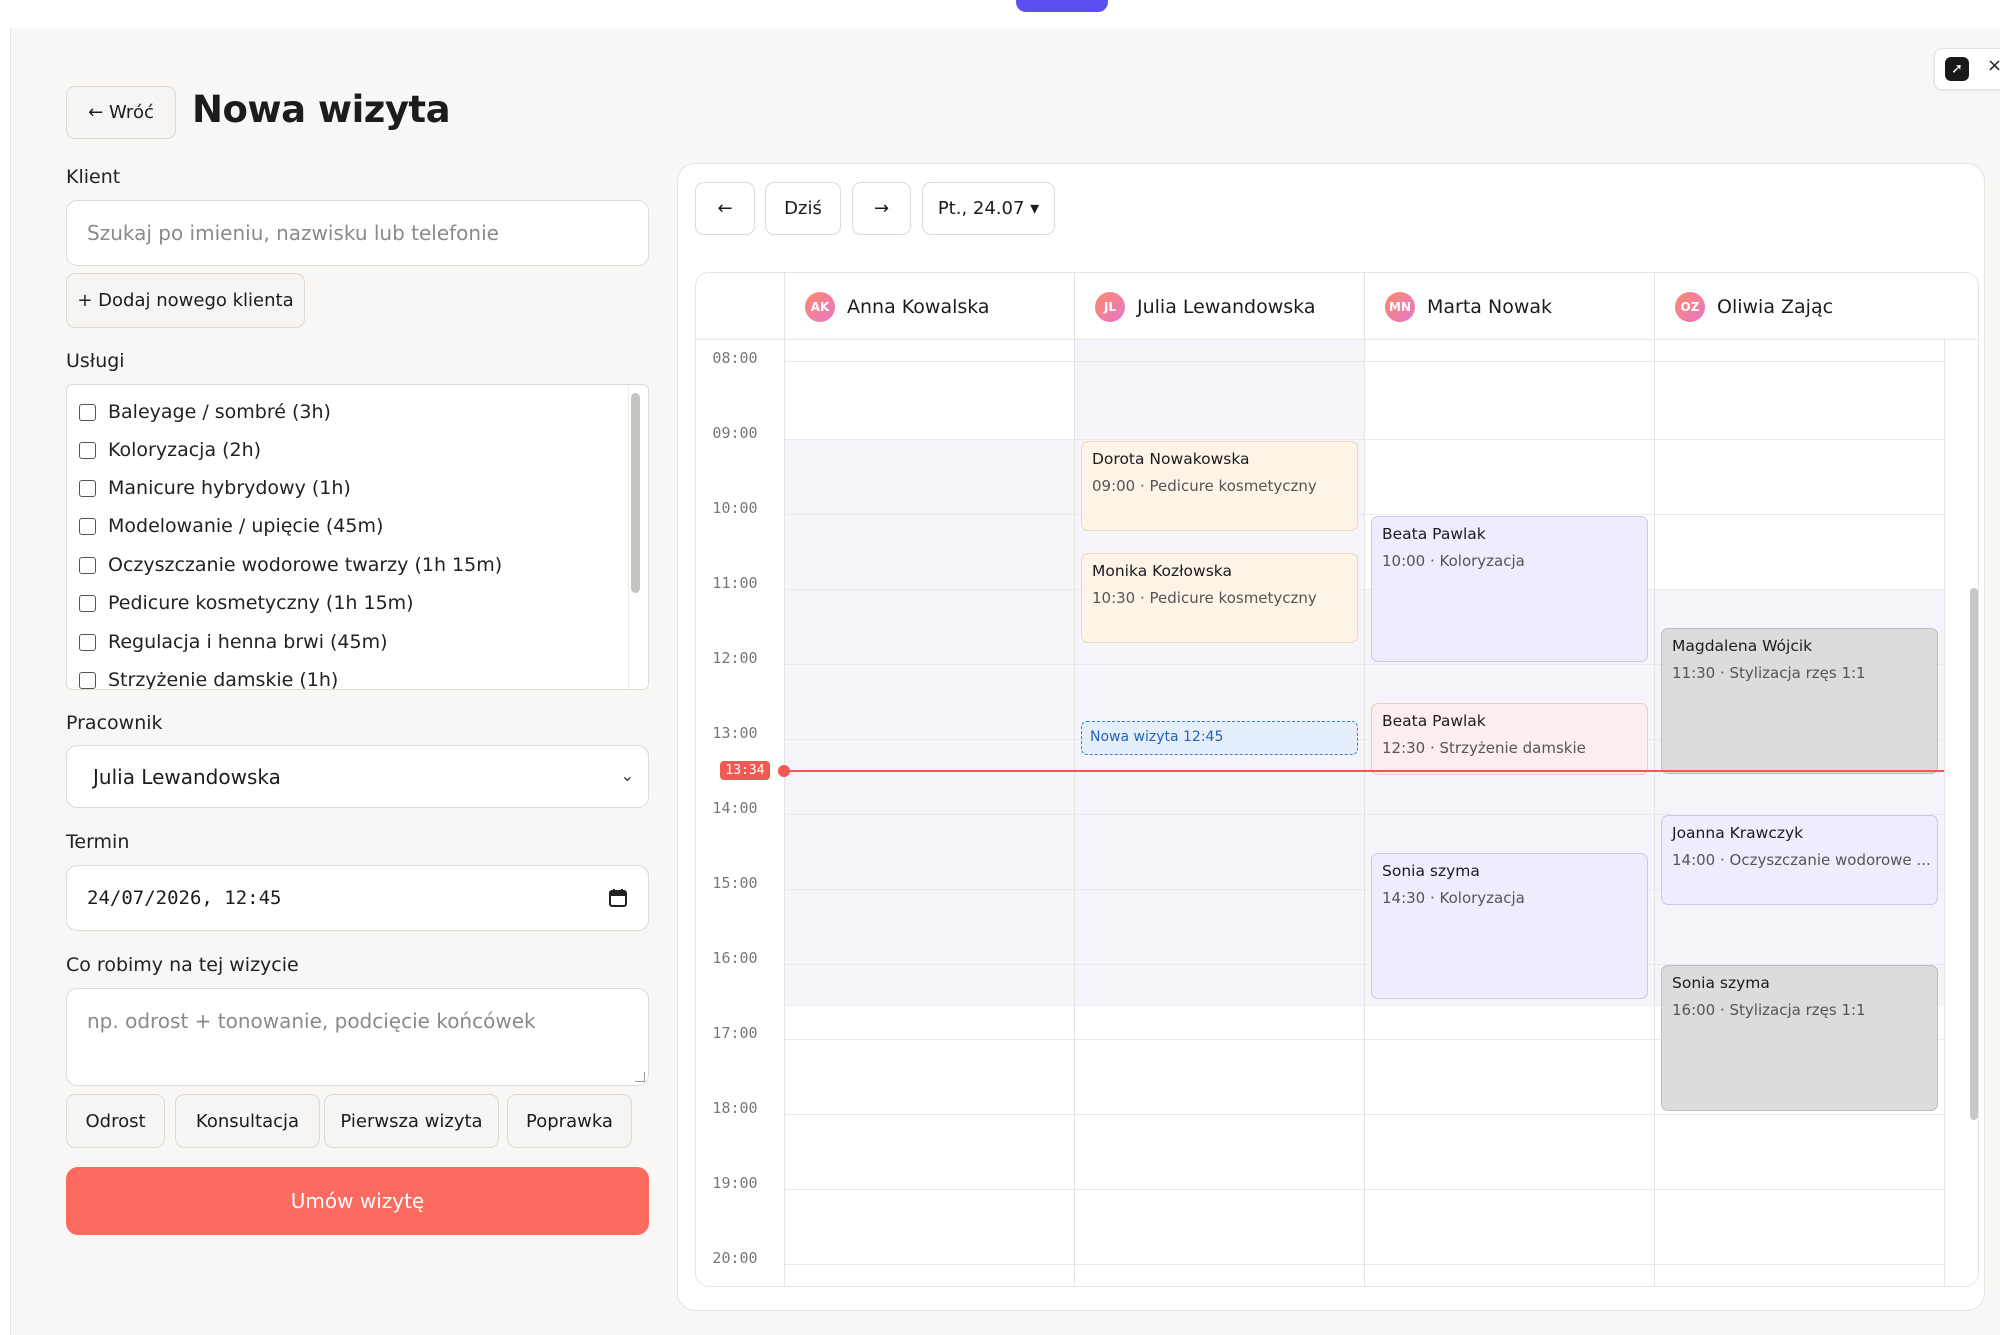  What do you see at coordinates (735, 1183) in the screenshot?
I see `hour-label: 19:00` at bounding box center [735, 1183].